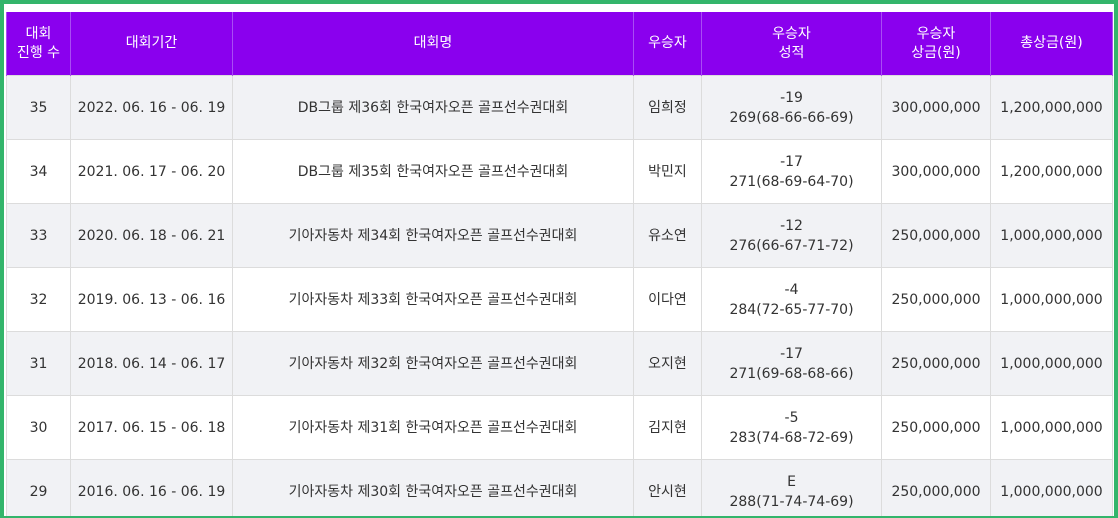 This screenshot has height=518, width=1118. What do you see at coordinates (791, 437) in the screenshot?
I see `score-total: 283(74-68-72-69)` at bounding box center [791, 437].